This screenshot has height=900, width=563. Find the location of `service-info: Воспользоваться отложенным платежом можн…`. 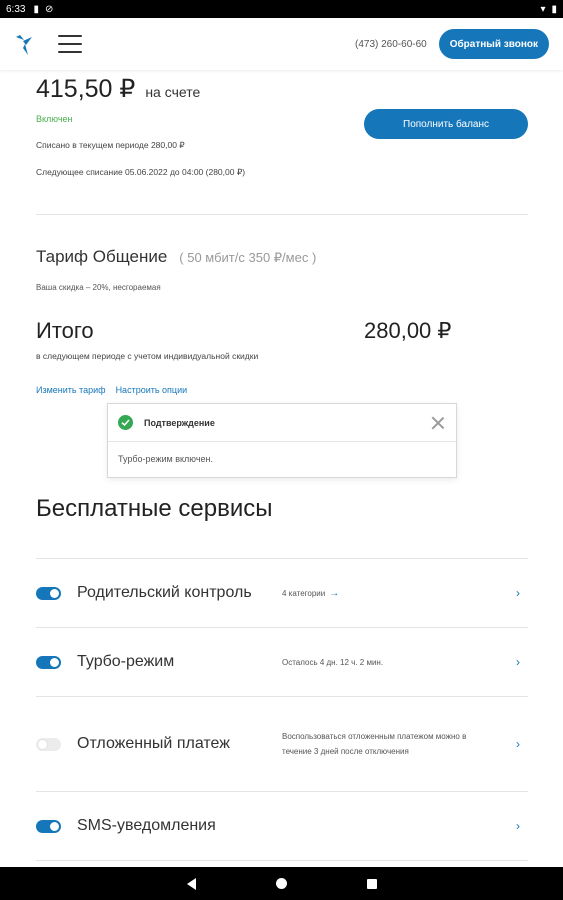

service-info: Воспользоваться отложенным платежом можн… is located at coordinates (374, 744).